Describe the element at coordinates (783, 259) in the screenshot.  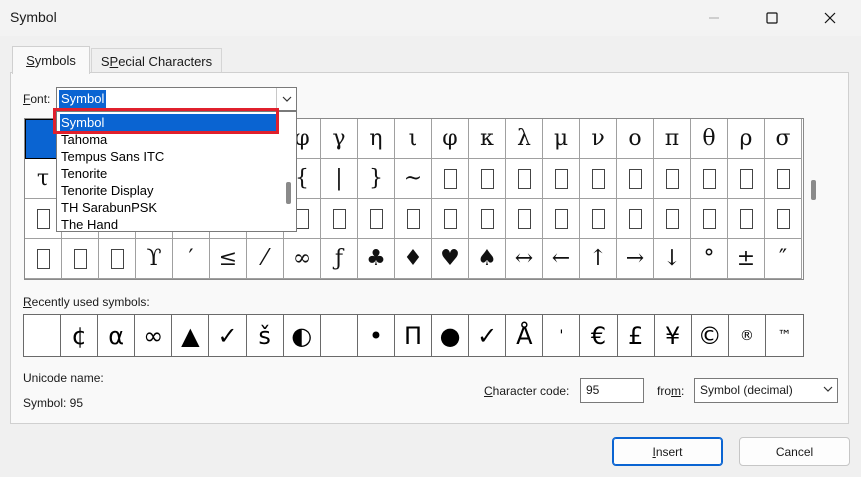
I see `symbol-cell: ″` at that location.